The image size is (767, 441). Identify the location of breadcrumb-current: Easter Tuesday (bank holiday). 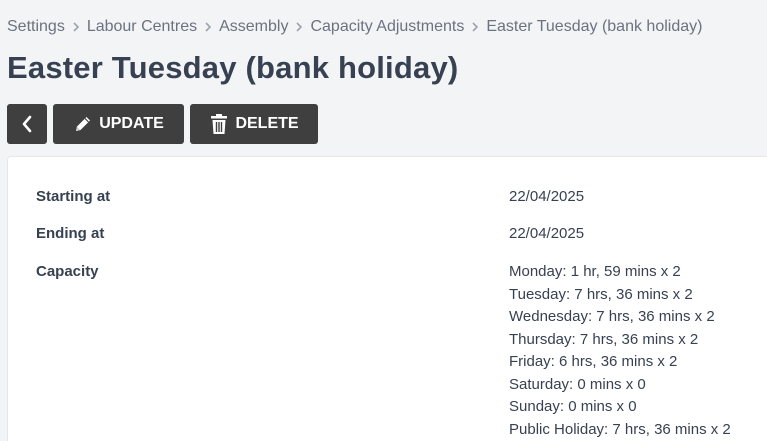
(594, 26).